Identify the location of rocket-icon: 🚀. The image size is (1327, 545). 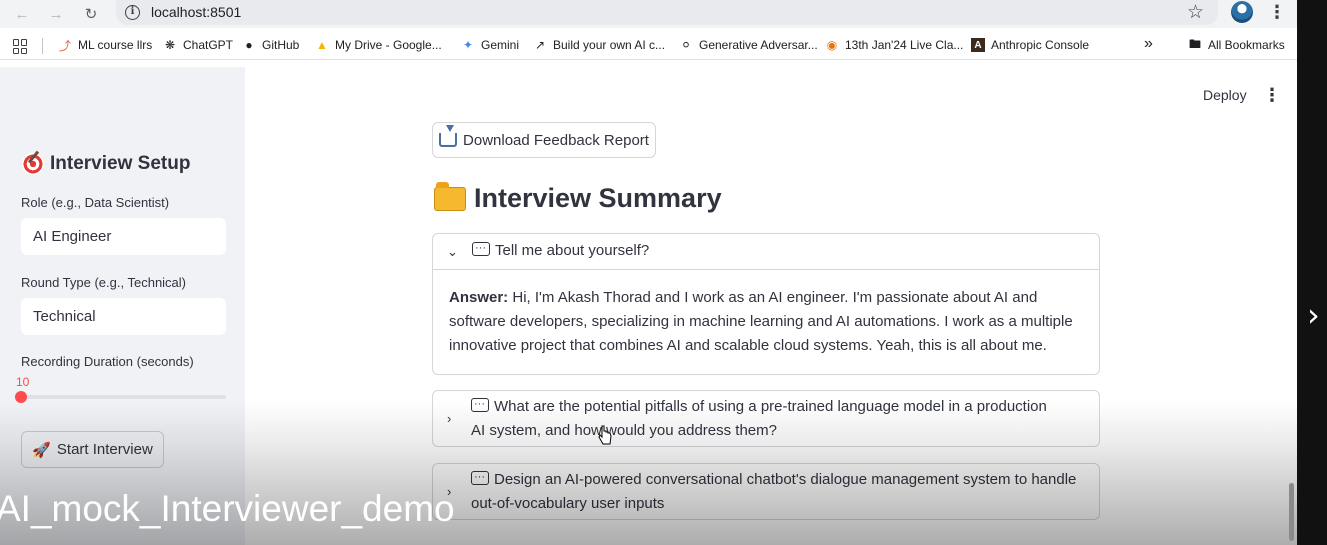
(41, 450).